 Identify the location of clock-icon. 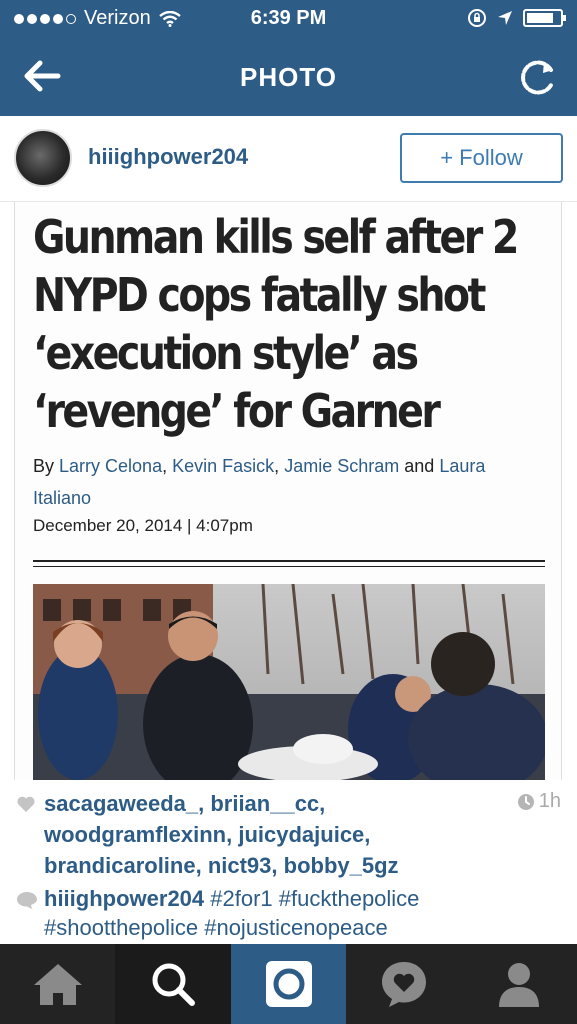
(525, 801).